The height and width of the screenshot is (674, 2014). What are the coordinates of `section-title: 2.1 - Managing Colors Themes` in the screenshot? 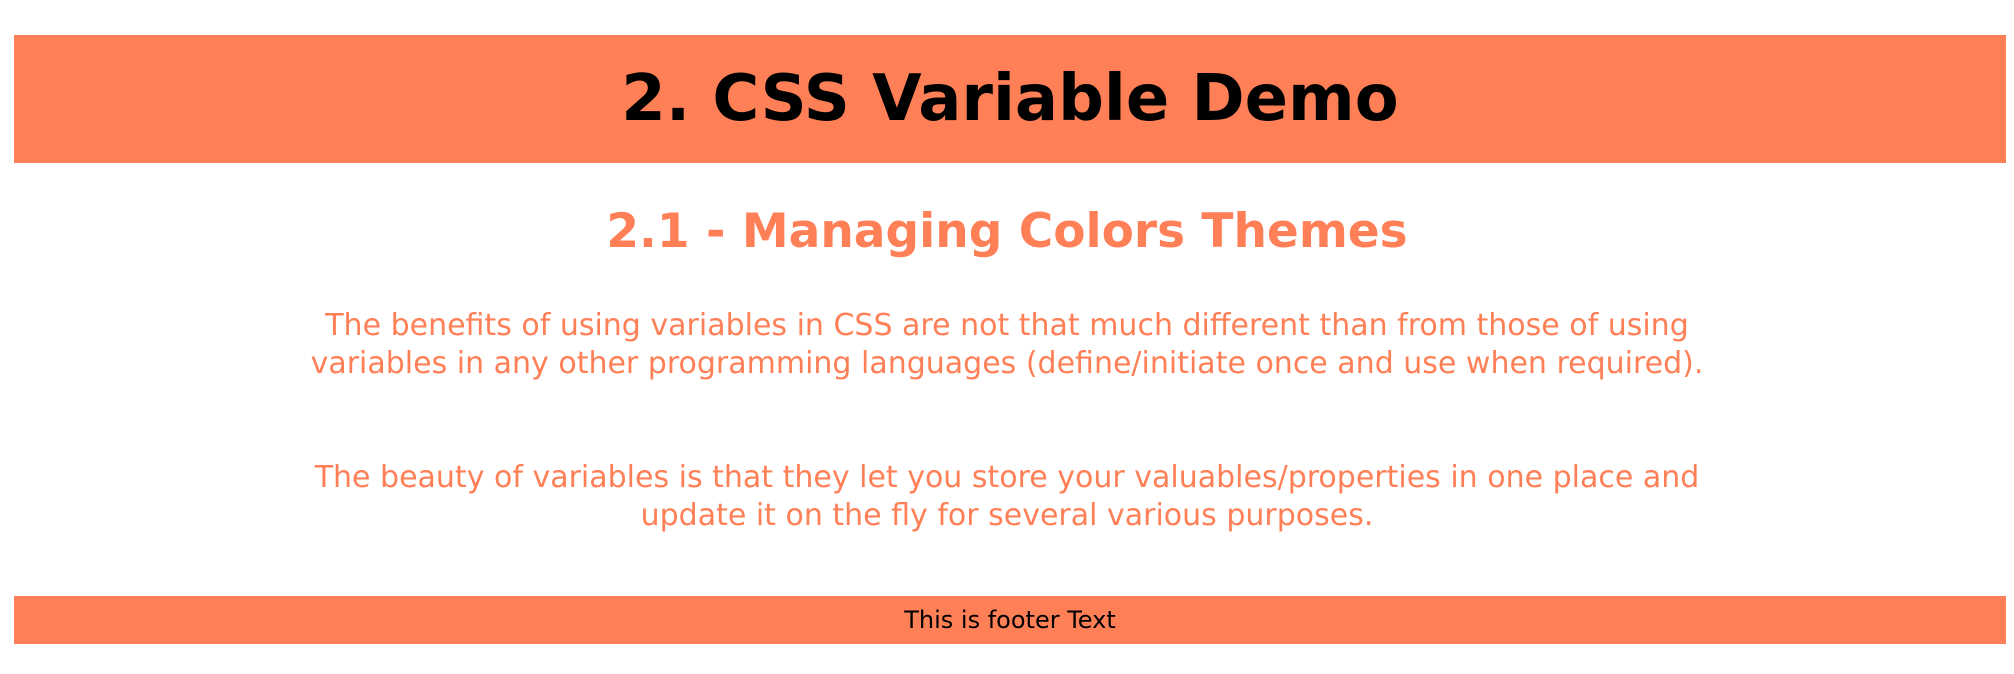 It's located at (1007, 231).